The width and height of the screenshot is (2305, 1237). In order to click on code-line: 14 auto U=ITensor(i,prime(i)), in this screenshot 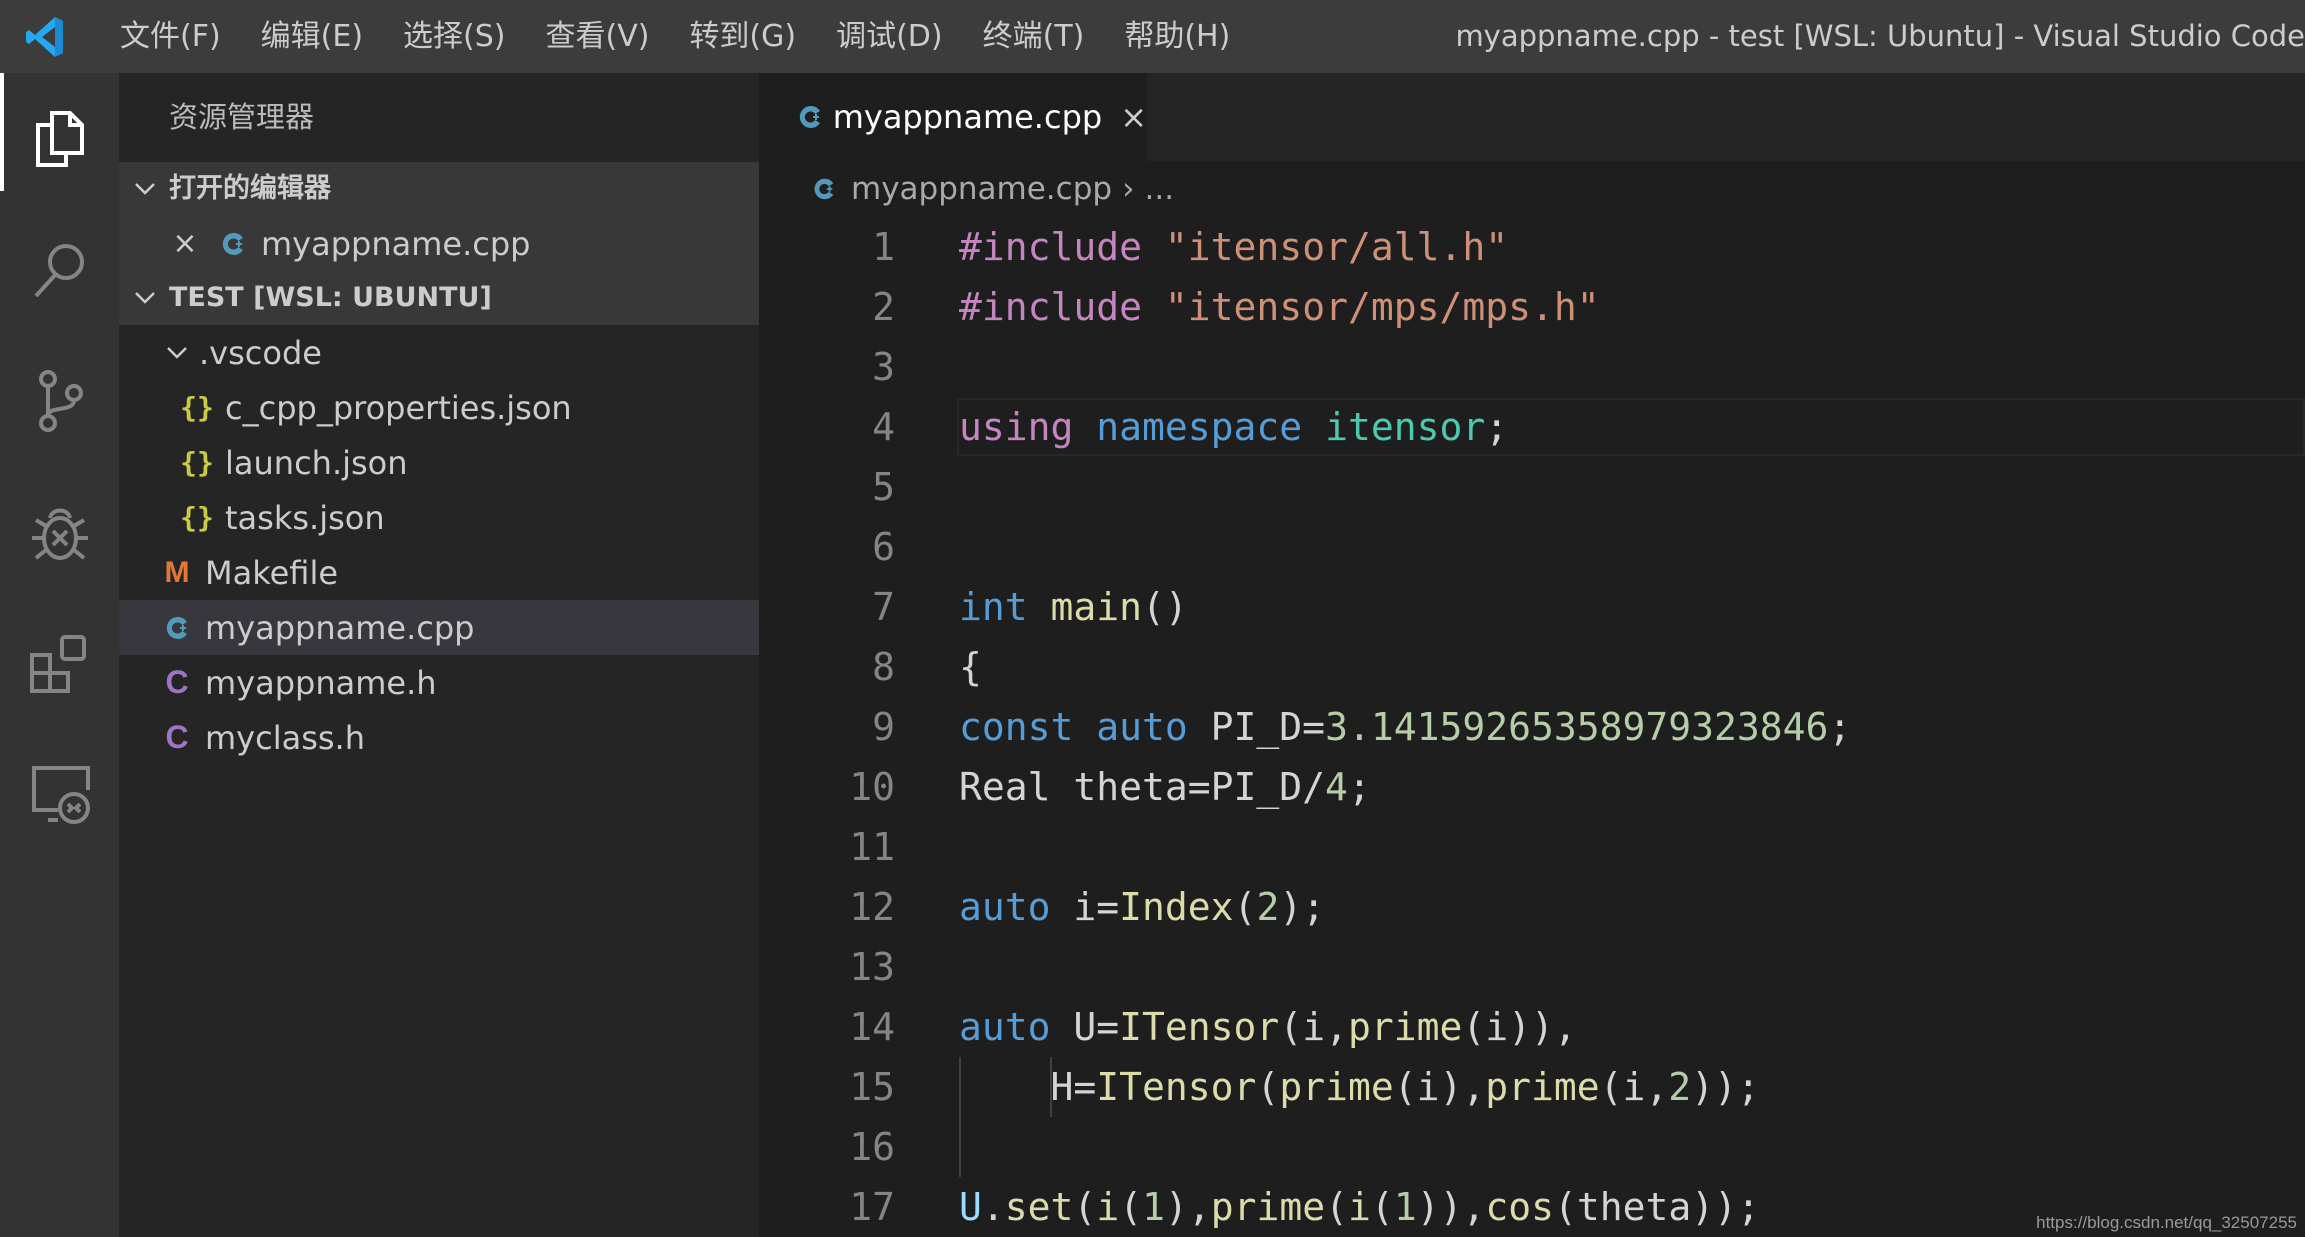, I will do `click(1532, 1027)`.